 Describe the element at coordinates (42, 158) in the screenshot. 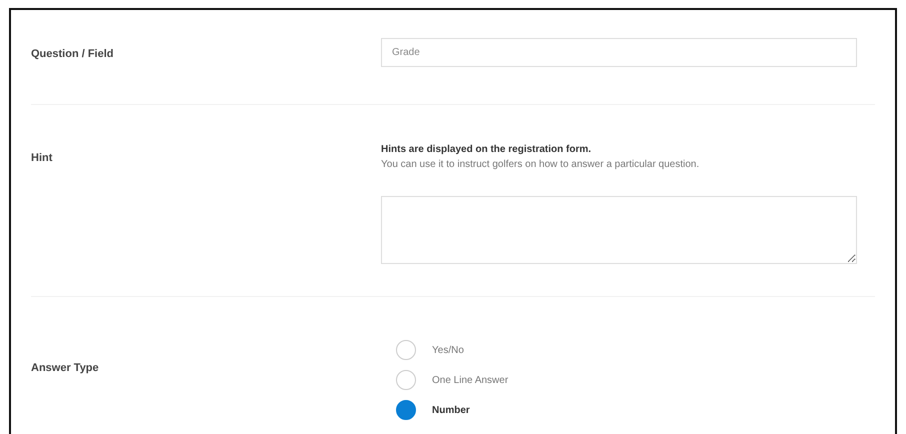

I see `field-label: Hint` at that location.